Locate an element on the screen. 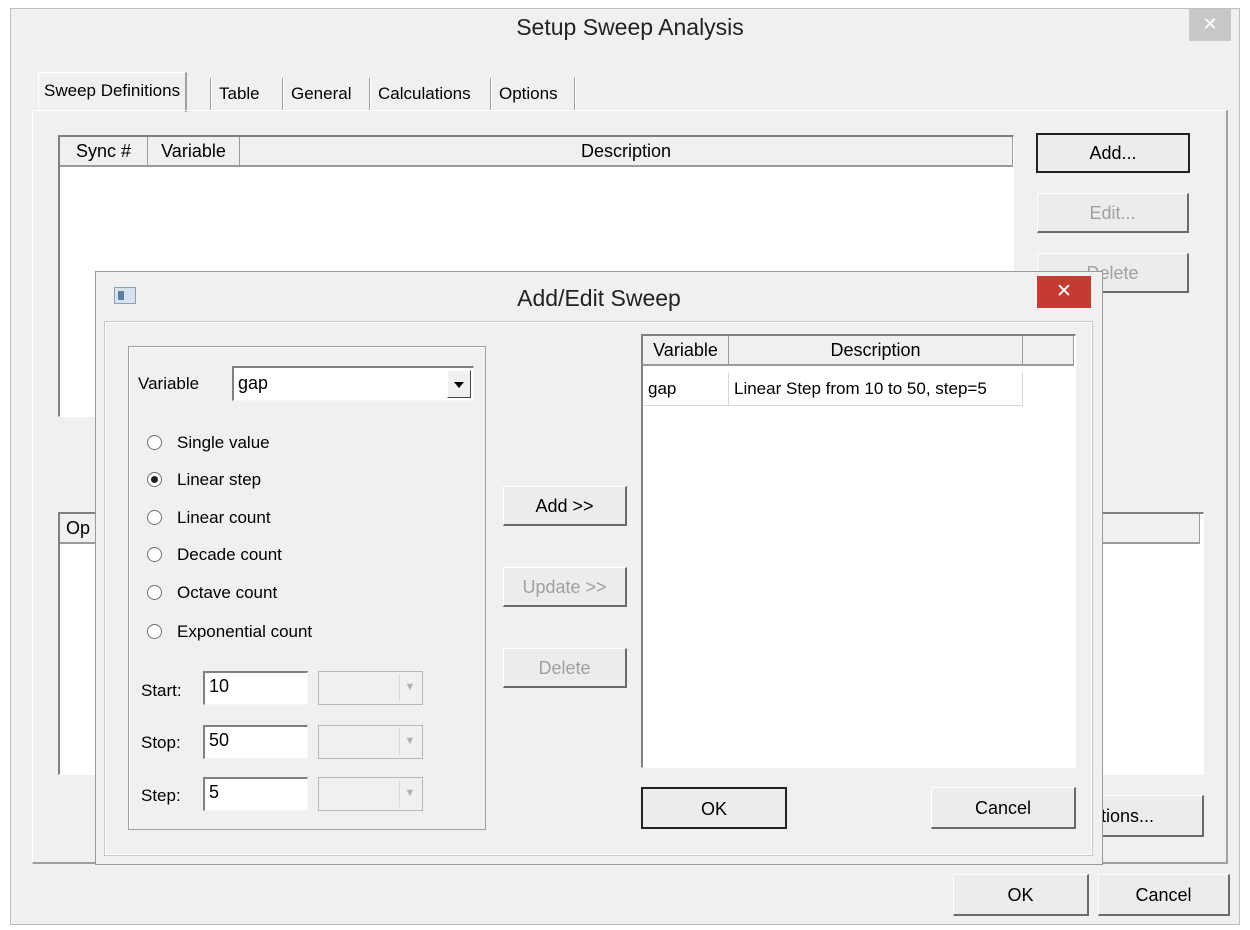 The width and height of the screenshot is (1250, 930). dialog-title: Add/Edit Sweep is located at coordinates (599, 298).